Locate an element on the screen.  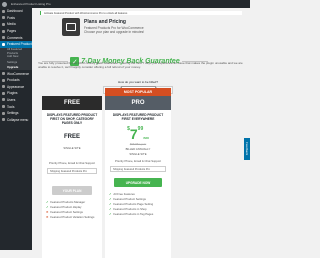
sidebar-item-pages: Pages is located at coordinates (16, 31).